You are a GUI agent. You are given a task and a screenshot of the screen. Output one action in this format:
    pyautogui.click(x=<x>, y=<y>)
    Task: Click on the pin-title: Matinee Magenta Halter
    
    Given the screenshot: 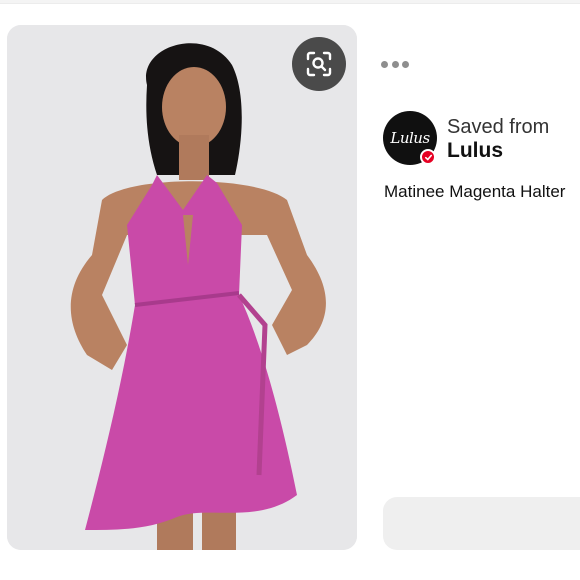 What is the action you would take?
    pyautogui.click(x=475, y=191)
    